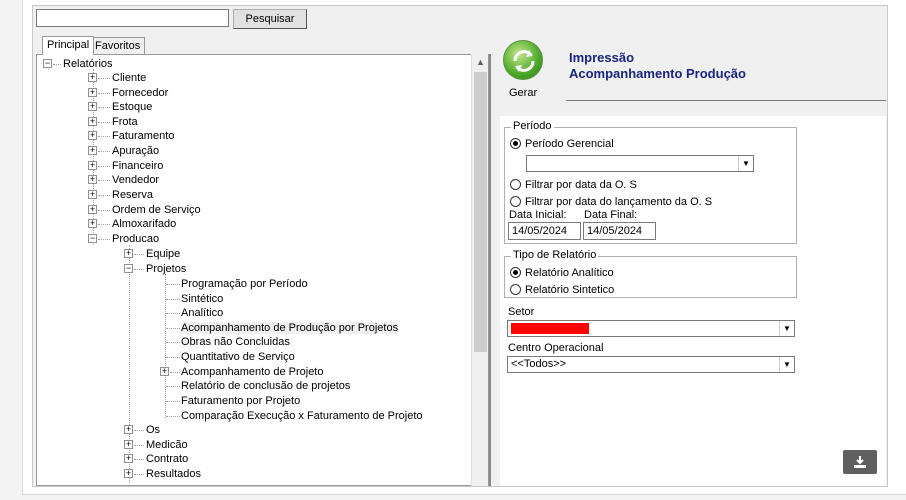 The height and width of the screenshot is (500, 906). I want to click on download-button, so click(860, 462).